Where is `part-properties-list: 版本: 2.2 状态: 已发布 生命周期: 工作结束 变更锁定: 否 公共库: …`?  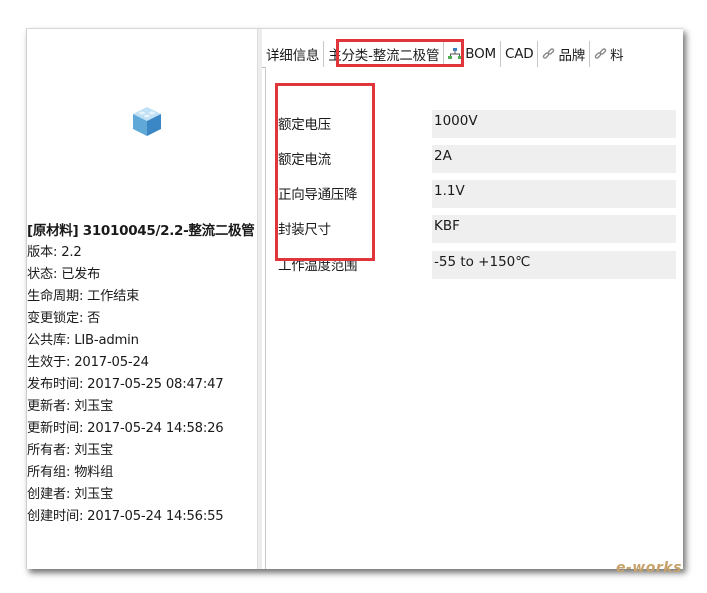
part-properties-list: 版本: 2.2 状态: 已发布 生命周期: 工作结束 变更锁定: 否 公共库: … is located at coordinates (125, 385).